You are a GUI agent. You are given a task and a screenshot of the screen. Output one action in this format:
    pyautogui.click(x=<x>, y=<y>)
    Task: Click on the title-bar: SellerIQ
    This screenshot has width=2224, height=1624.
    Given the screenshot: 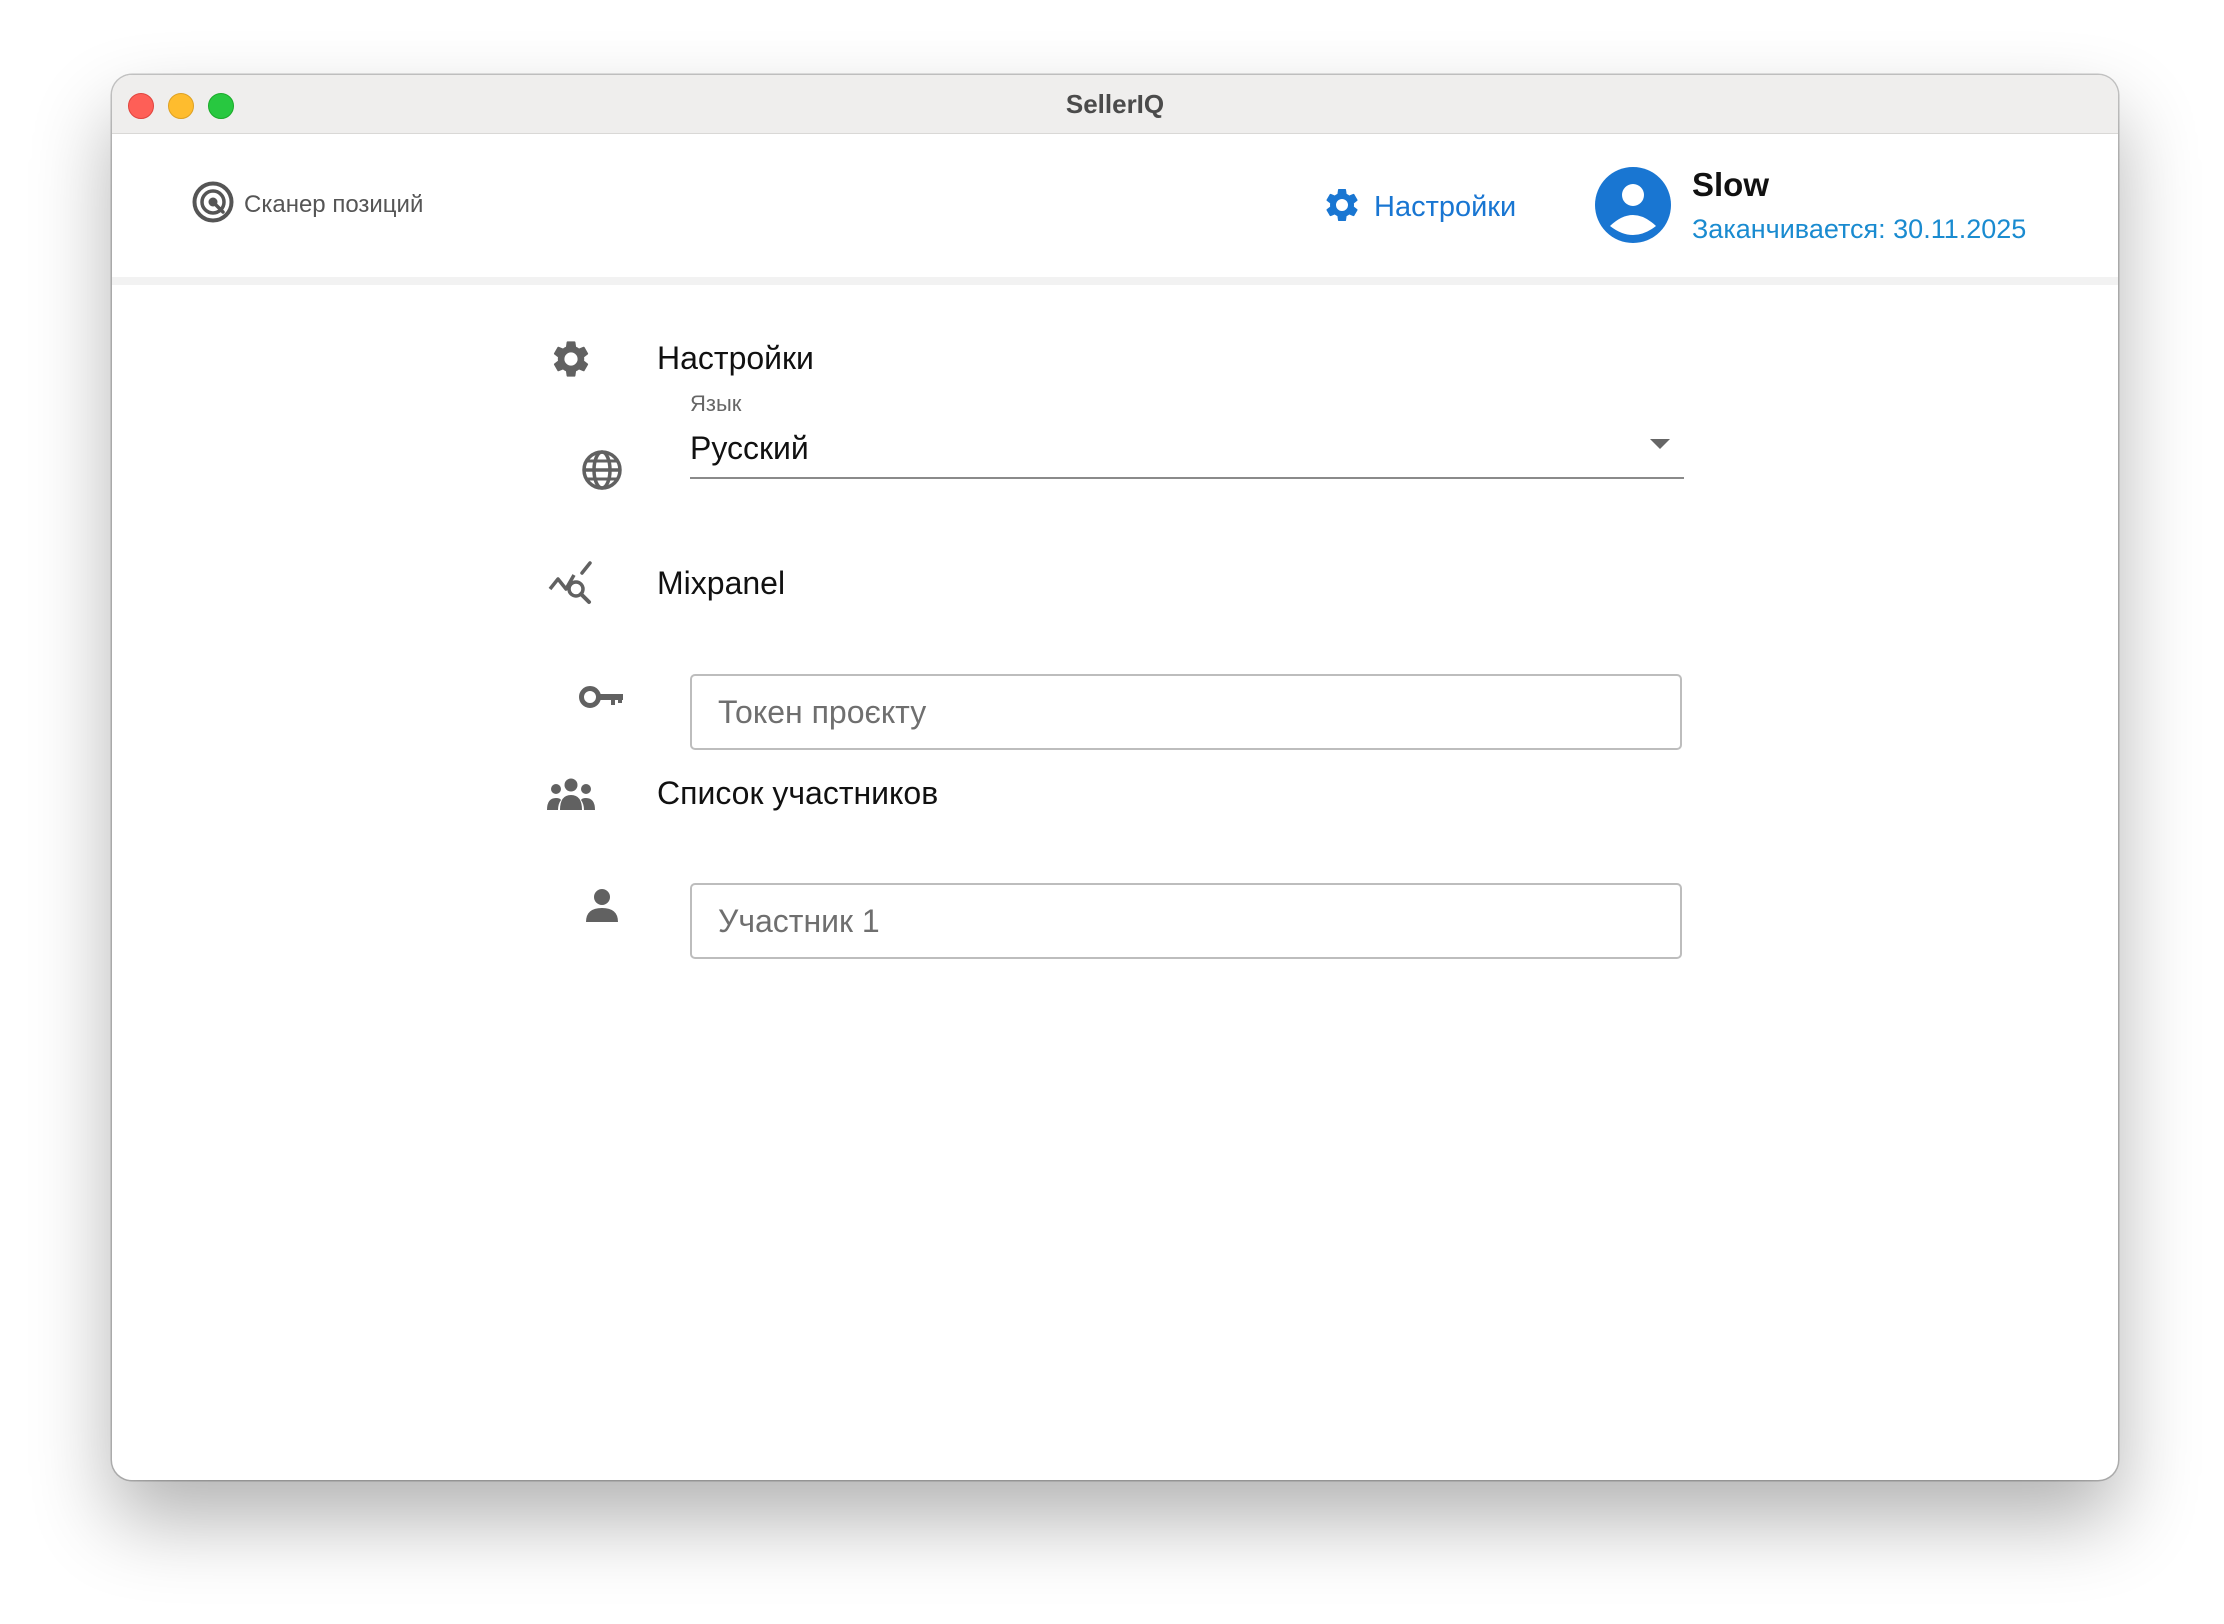 What is the action you would take?
    pyautogui.click(x=1115, y=104)
    